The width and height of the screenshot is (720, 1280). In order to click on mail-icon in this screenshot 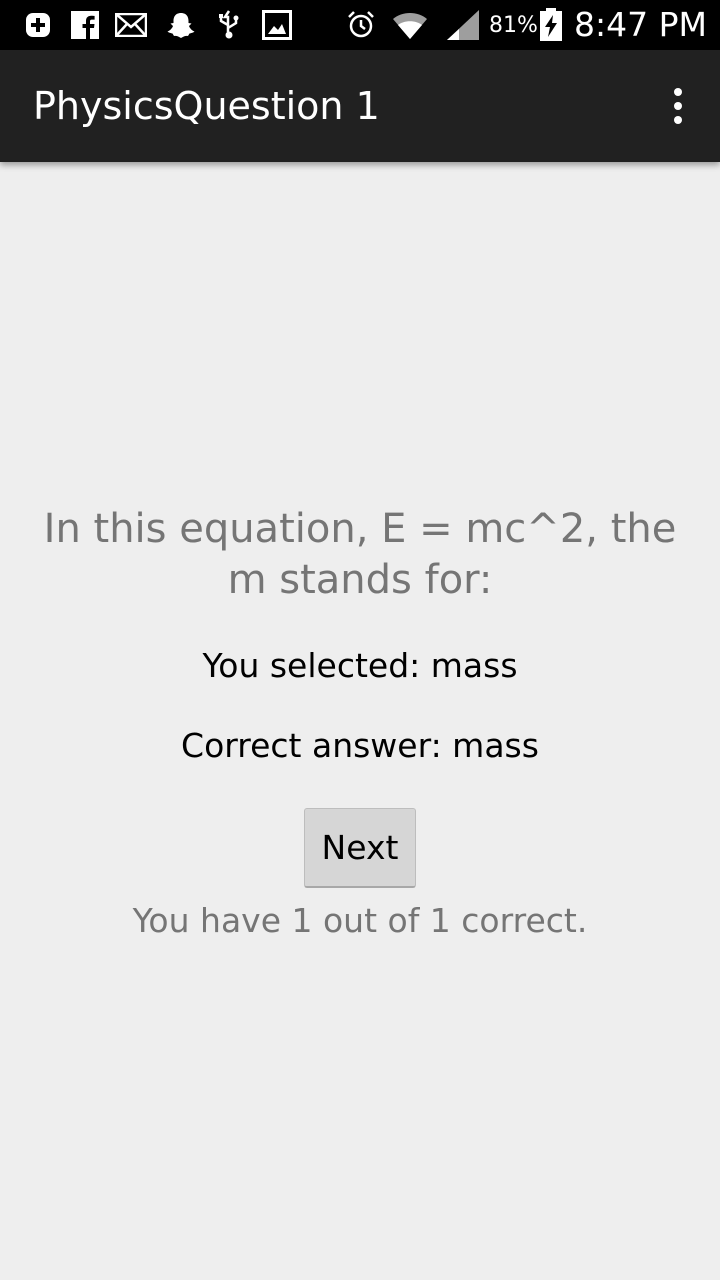, I will do `click(131, 25)`.